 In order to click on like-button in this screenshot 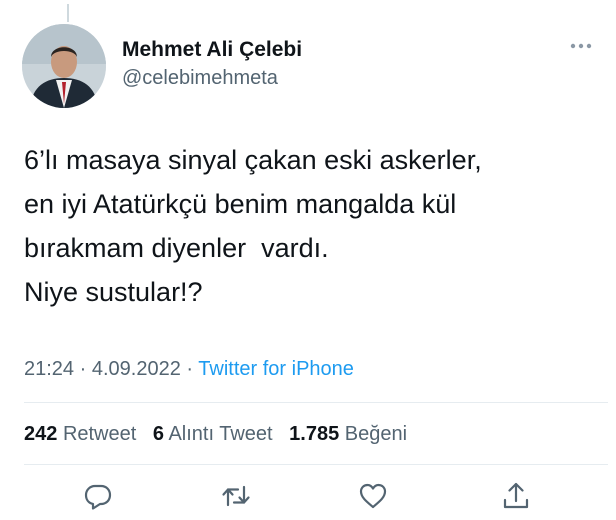, I will do `click(373, 496)`.